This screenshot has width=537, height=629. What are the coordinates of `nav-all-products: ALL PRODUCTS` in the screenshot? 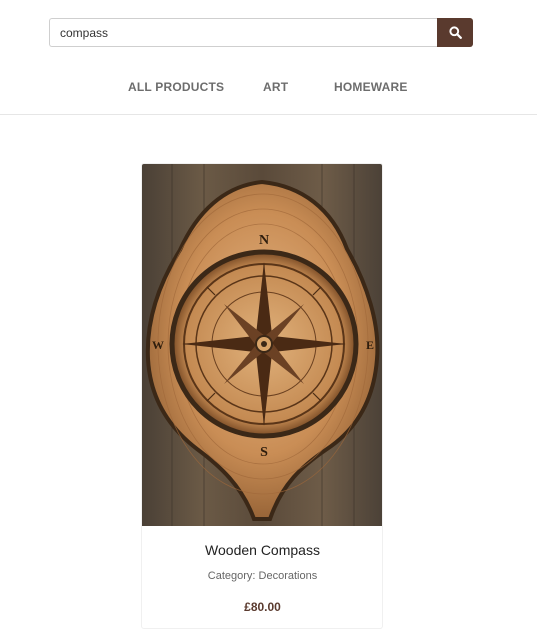 It's located at (176, 87).